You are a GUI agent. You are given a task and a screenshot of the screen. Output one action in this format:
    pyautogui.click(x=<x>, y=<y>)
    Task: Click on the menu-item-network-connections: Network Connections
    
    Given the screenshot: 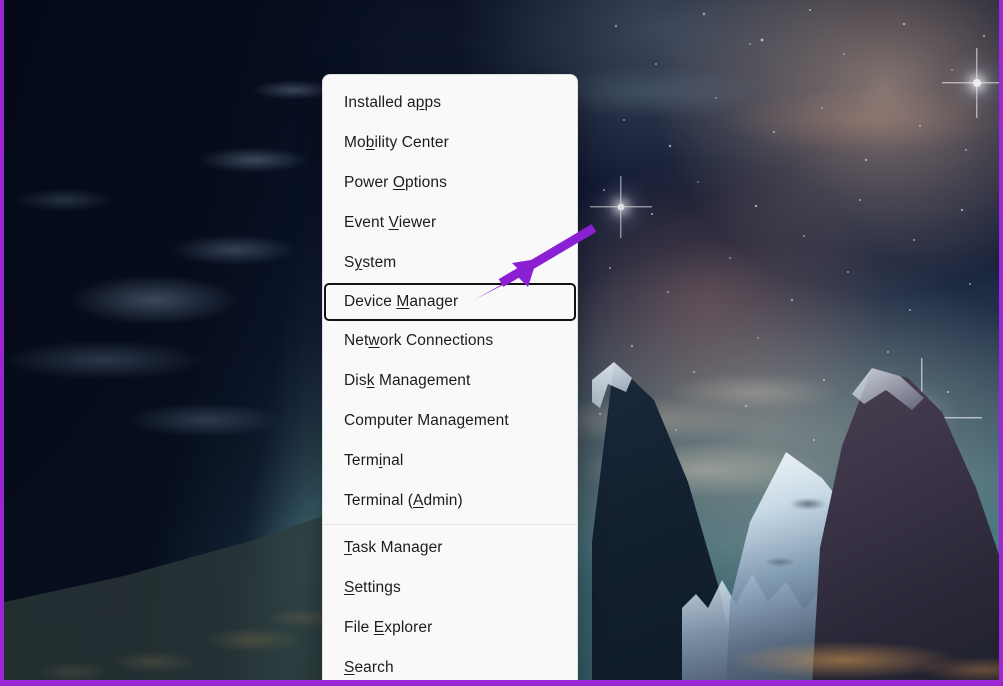 What is the action you would take?
    pyautogui.click(x=450, y=341)
    